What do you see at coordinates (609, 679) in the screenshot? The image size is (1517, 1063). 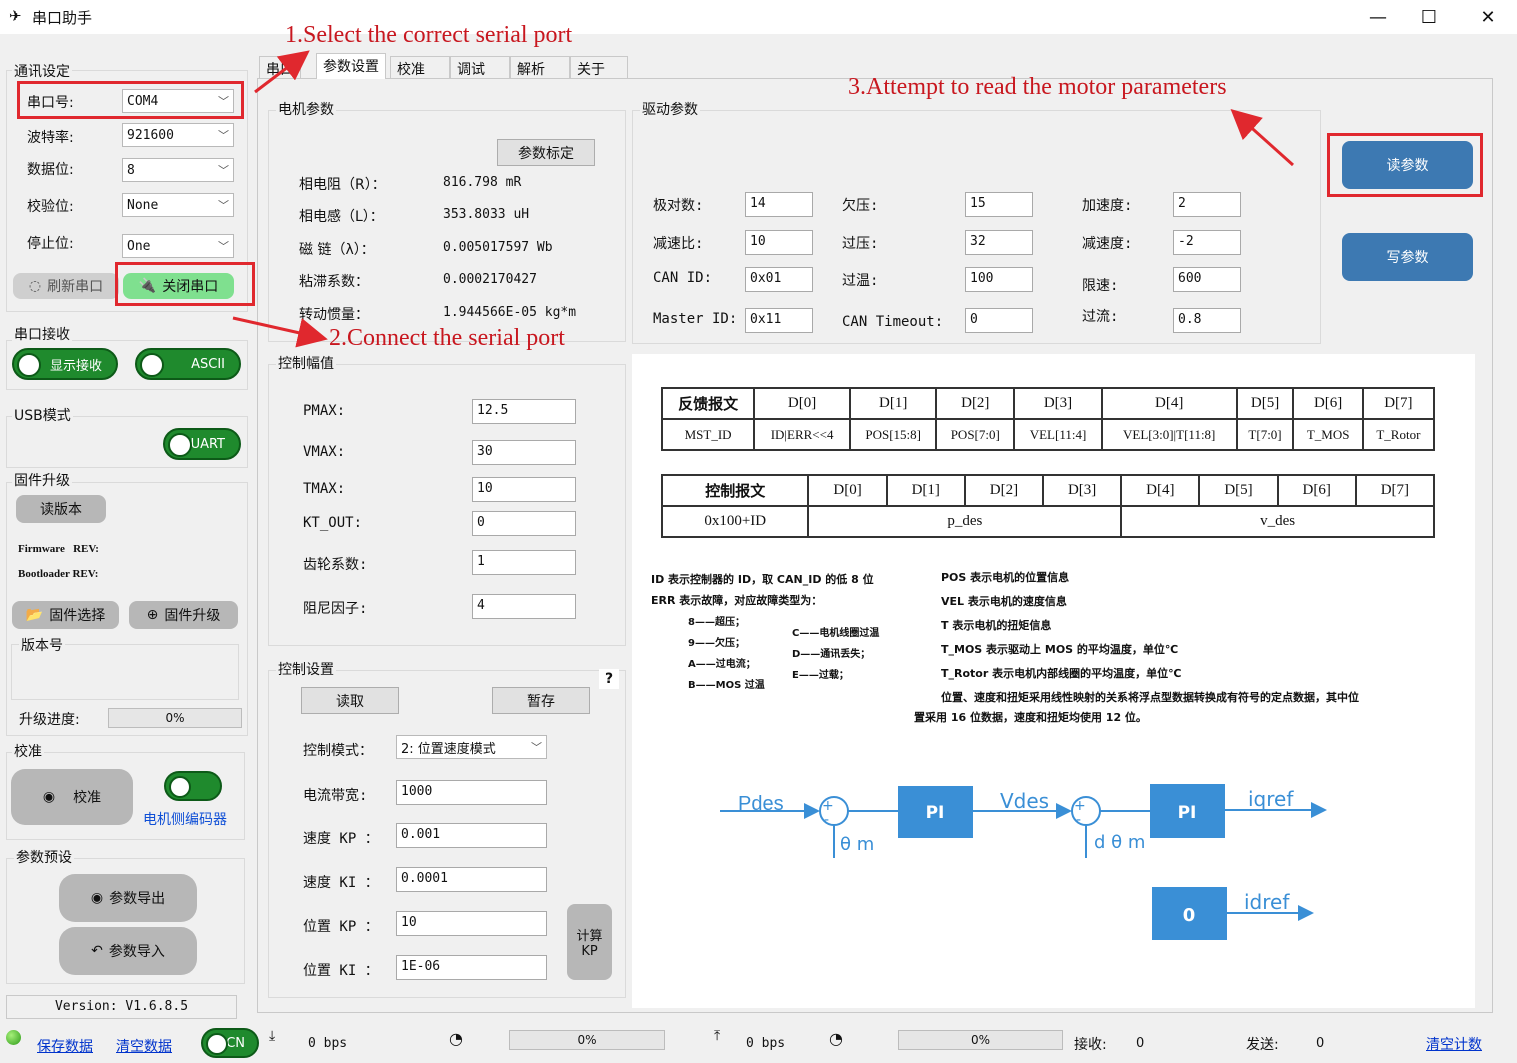 I see `help-button: ?` at bounding box center [609, 679].